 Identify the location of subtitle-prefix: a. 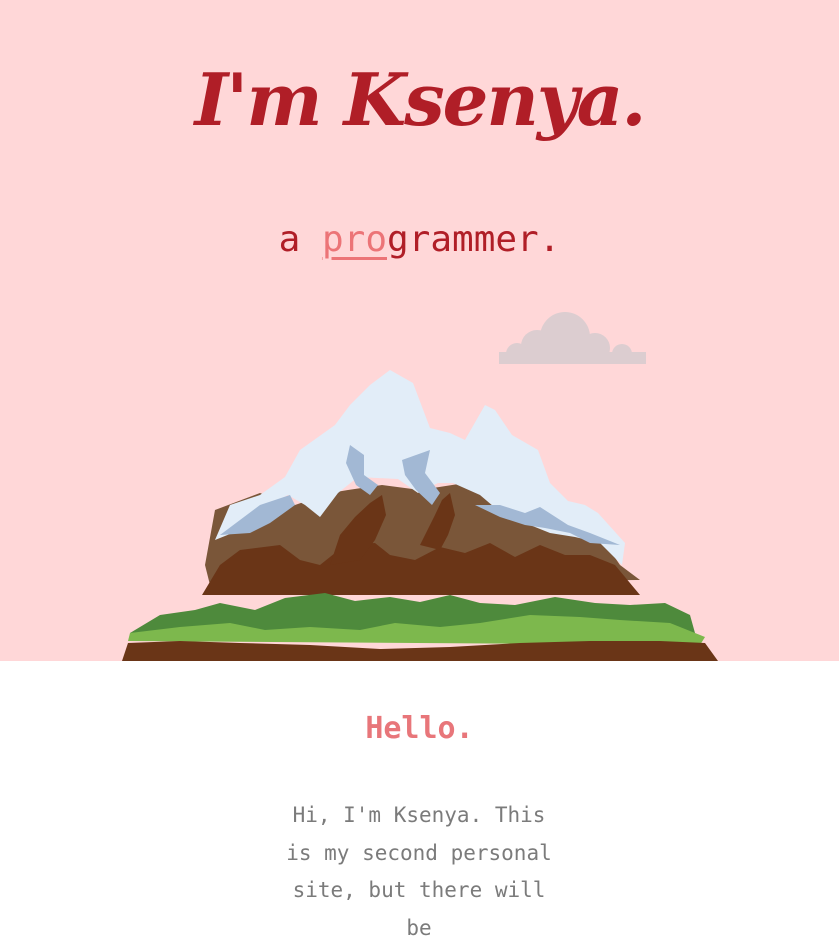
(300, 239).